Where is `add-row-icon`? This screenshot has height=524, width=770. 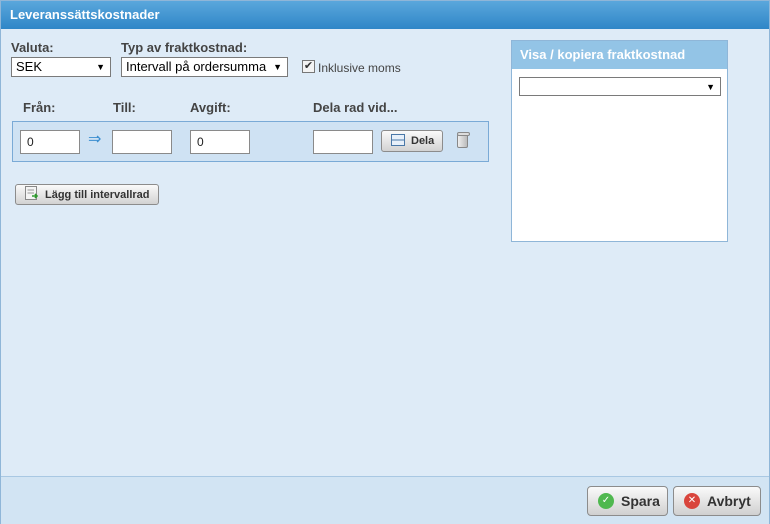
add-row-icon is located at coordinates (32, 194).